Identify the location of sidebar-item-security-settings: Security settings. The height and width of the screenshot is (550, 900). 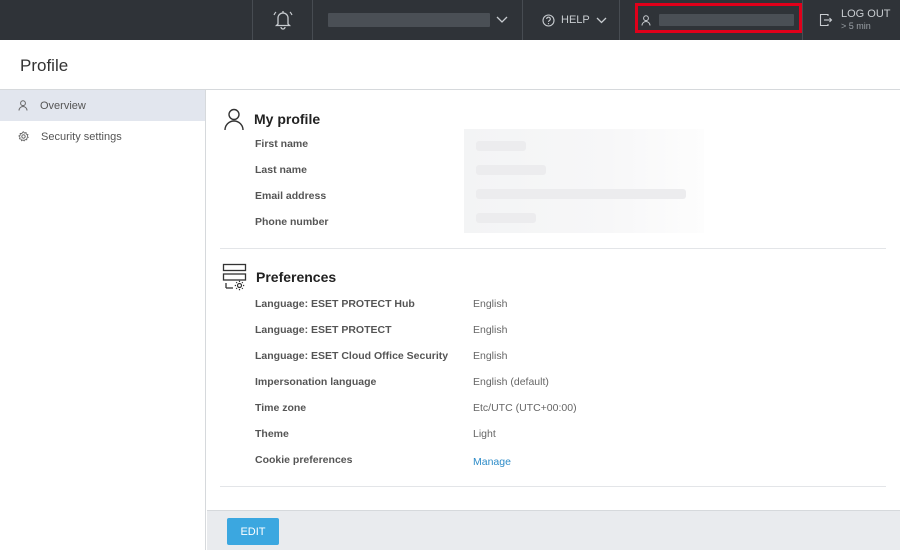
(102, 136).